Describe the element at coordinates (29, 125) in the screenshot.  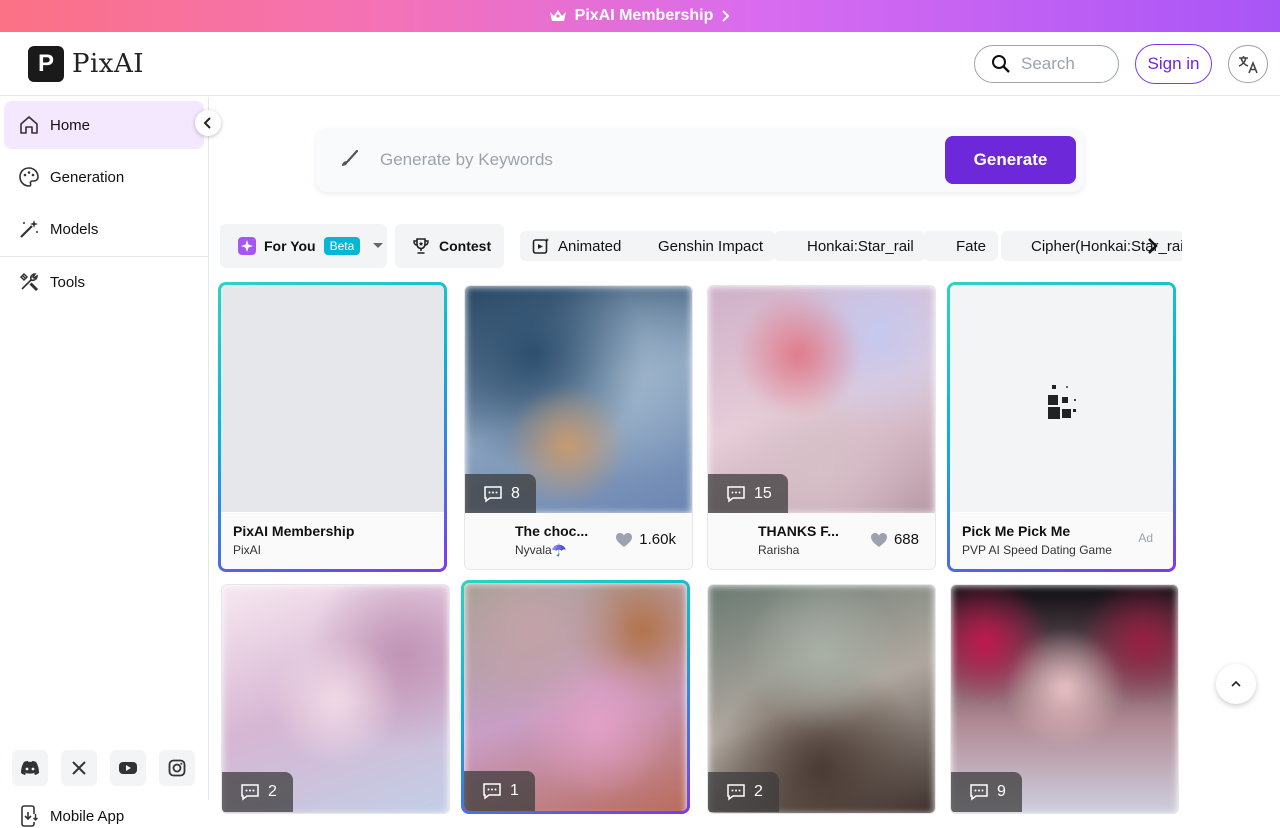
I see `home-icon` at that location.